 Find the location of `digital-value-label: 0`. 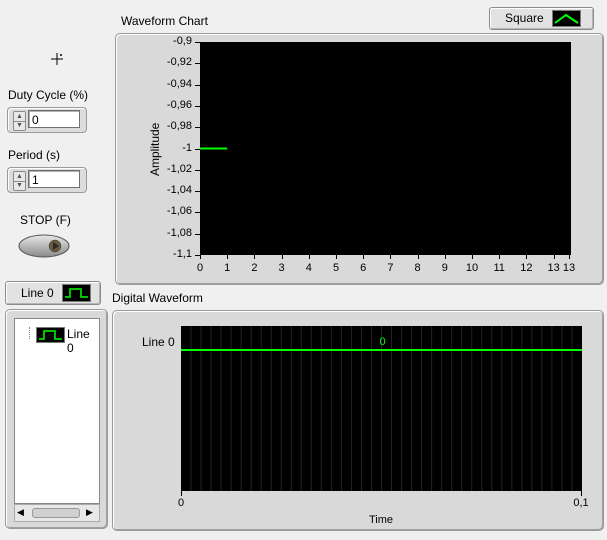

digital-value-label: 0 is located at coordinates (383, 342).